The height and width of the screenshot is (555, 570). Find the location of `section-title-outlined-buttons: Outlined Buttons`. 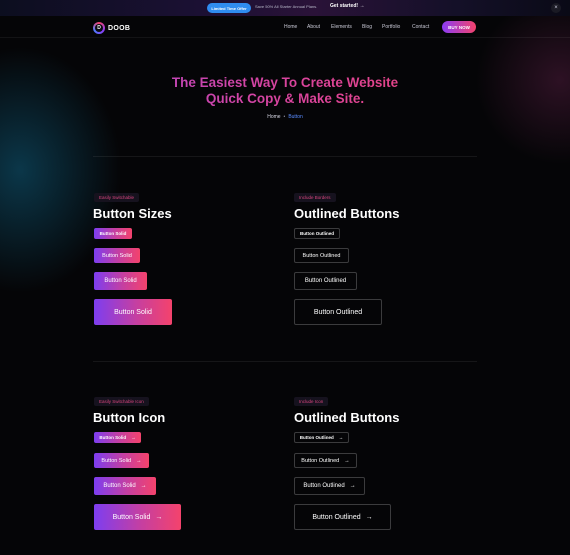

section-title-outlined-buttons: Outlined Buttons is located at coordinates (347, 213).